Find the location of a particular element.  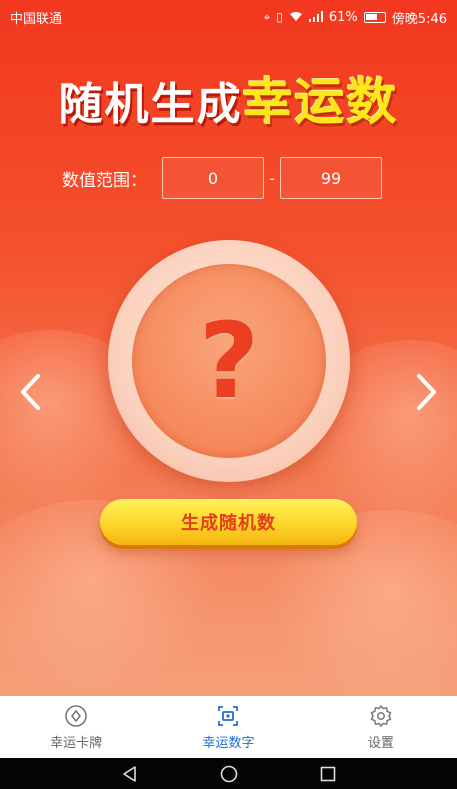

recents-icon is located at coordinates (328, 774).